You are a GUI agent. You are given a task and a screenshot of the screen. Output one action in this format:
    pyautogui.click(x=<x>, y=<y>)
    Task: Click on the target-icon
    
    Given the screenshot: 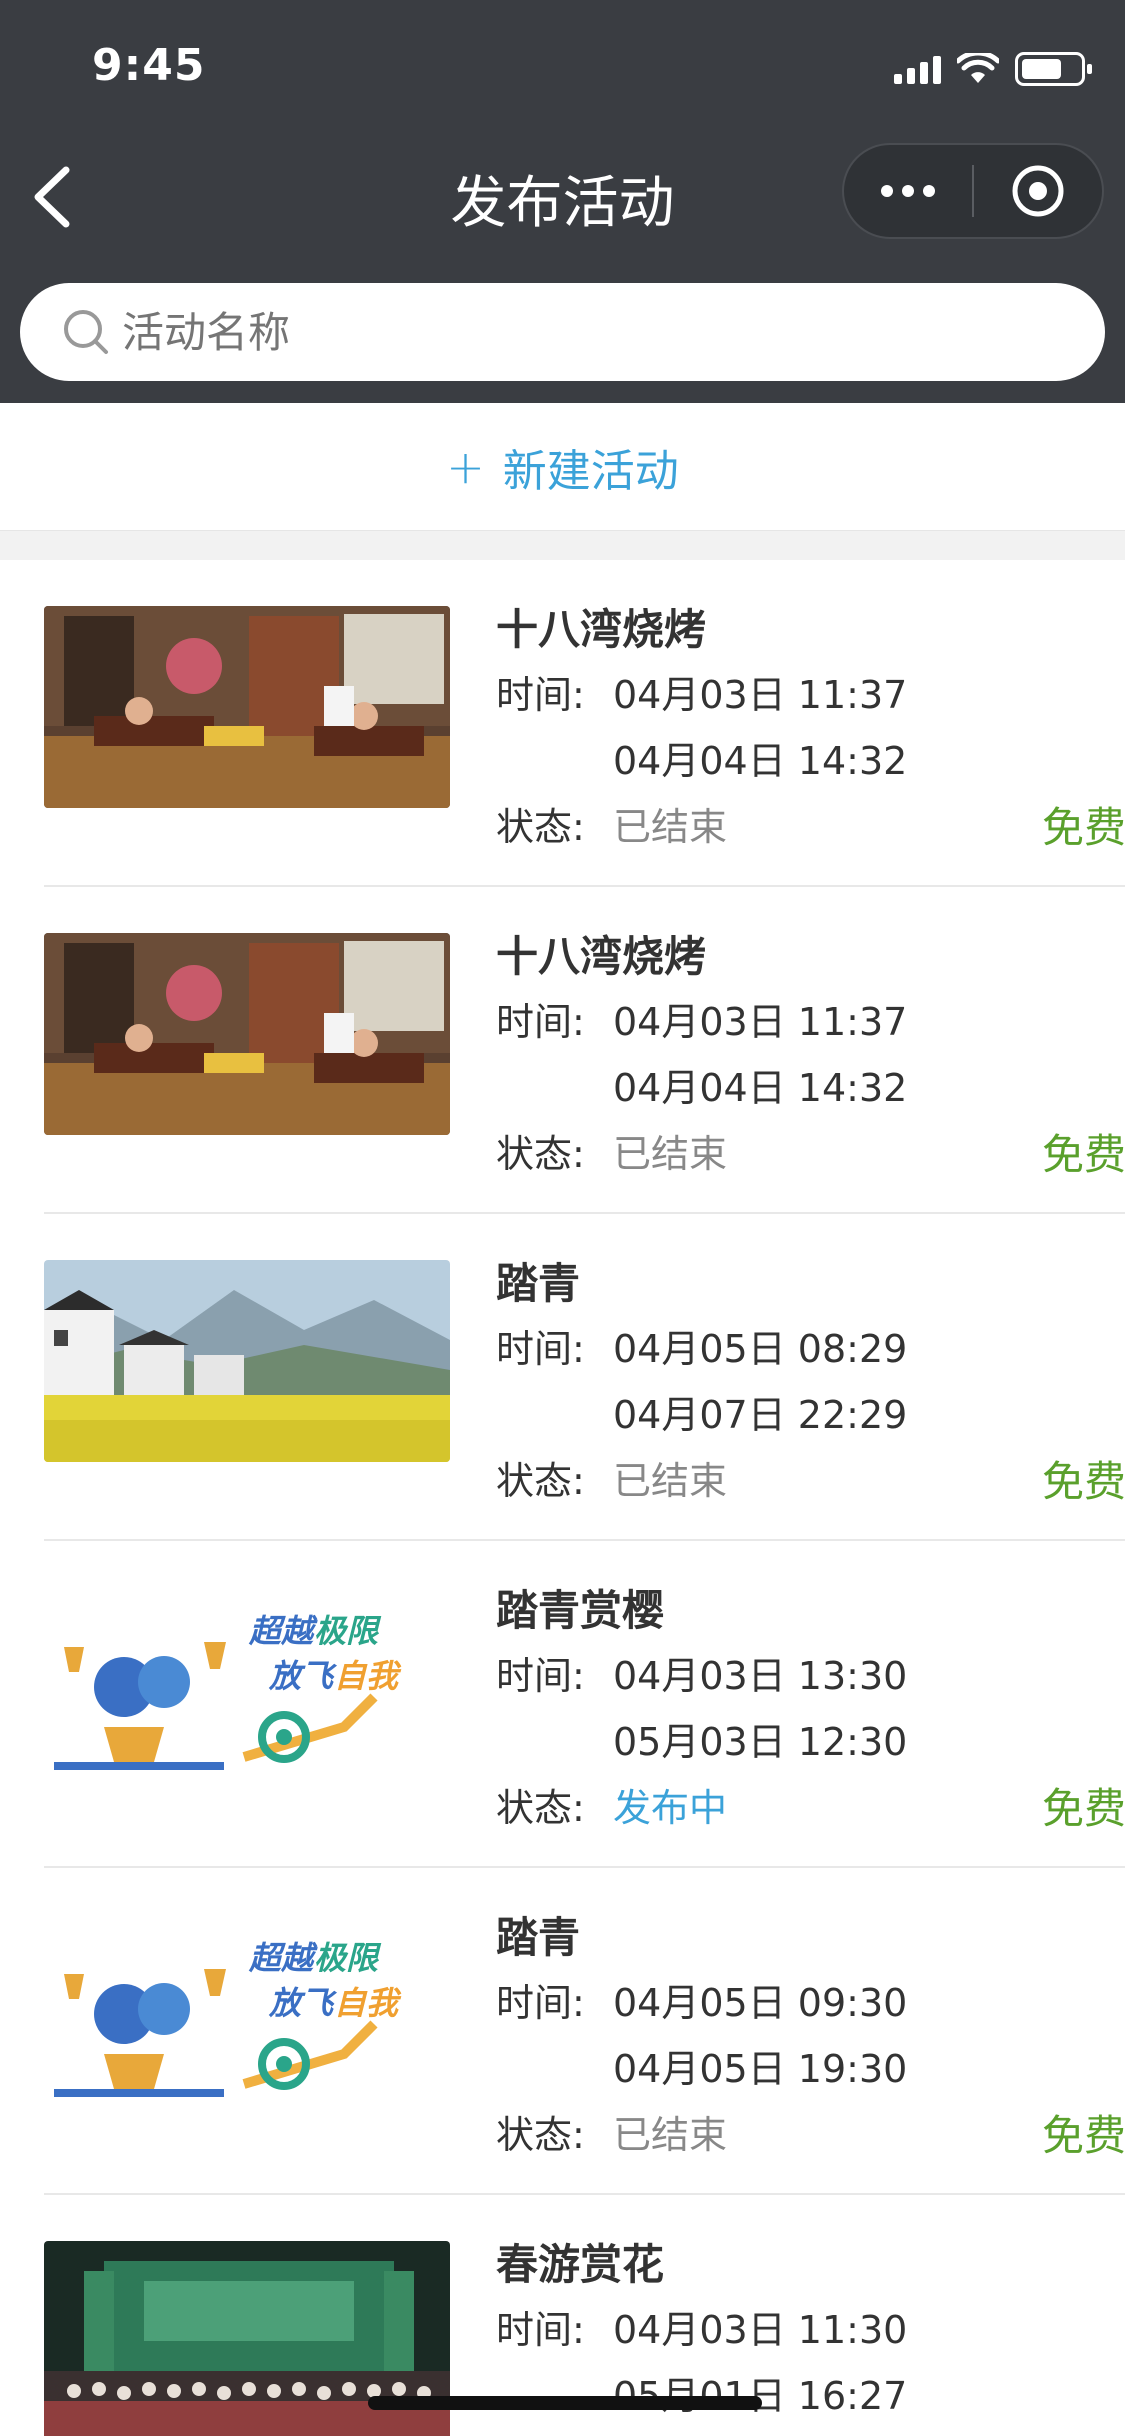 What is the action you would take?
    pyautogui.click(x=1038, y=191)
    